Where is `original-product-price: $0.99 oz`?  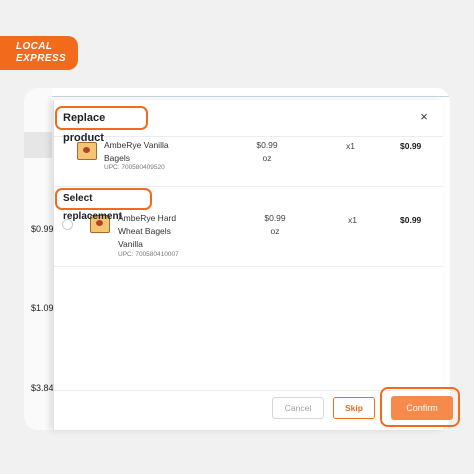
original-product-price: $0.99 oz is located at coordinates (267, 152).